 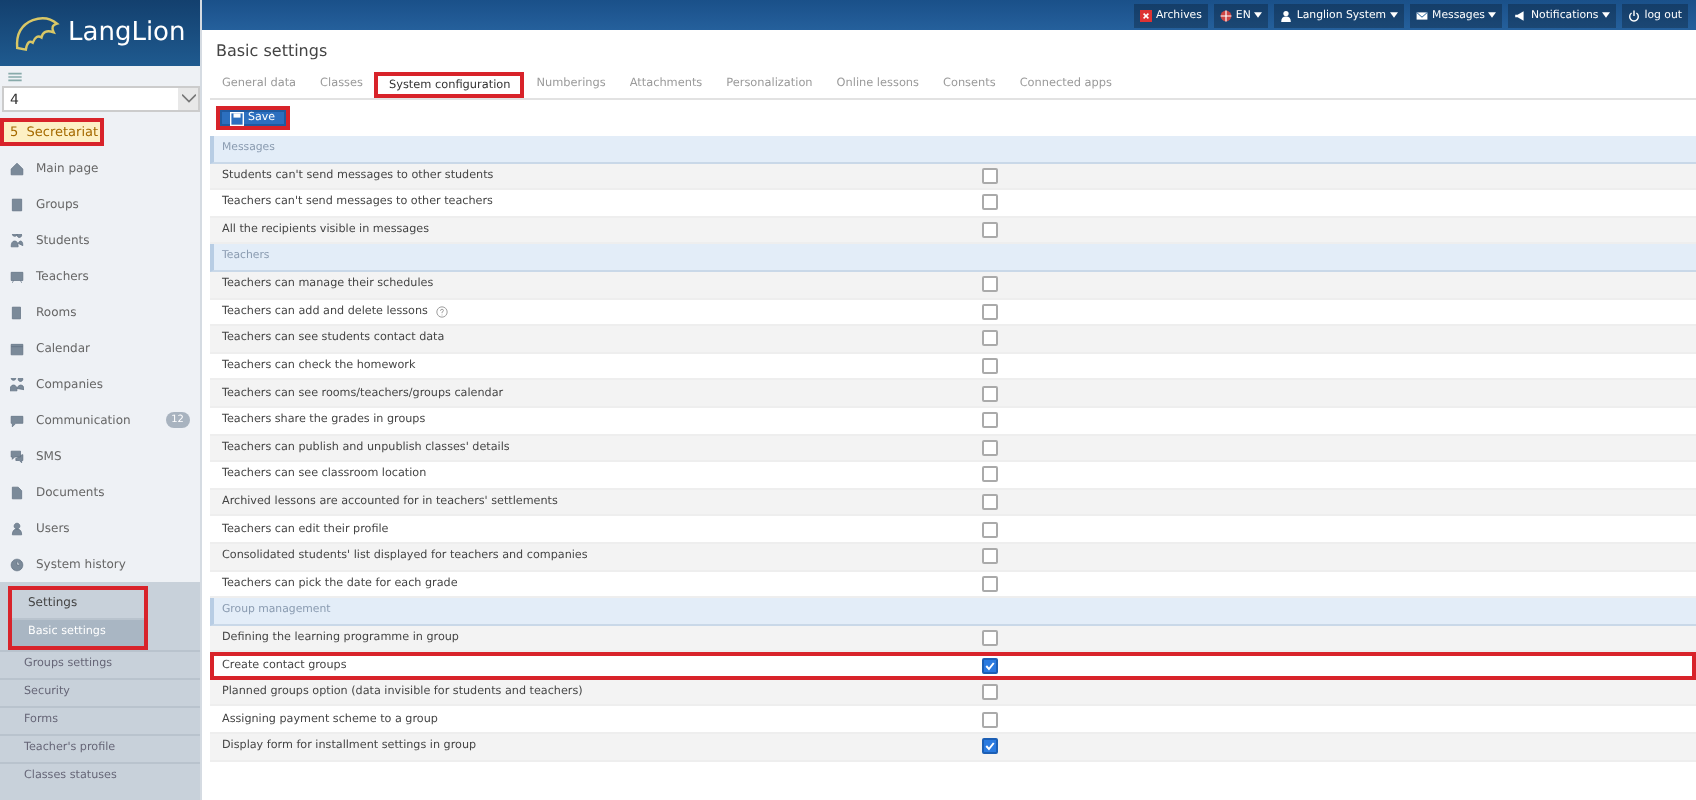 I want to click on calendar-icon, so click(x=17, y=348).